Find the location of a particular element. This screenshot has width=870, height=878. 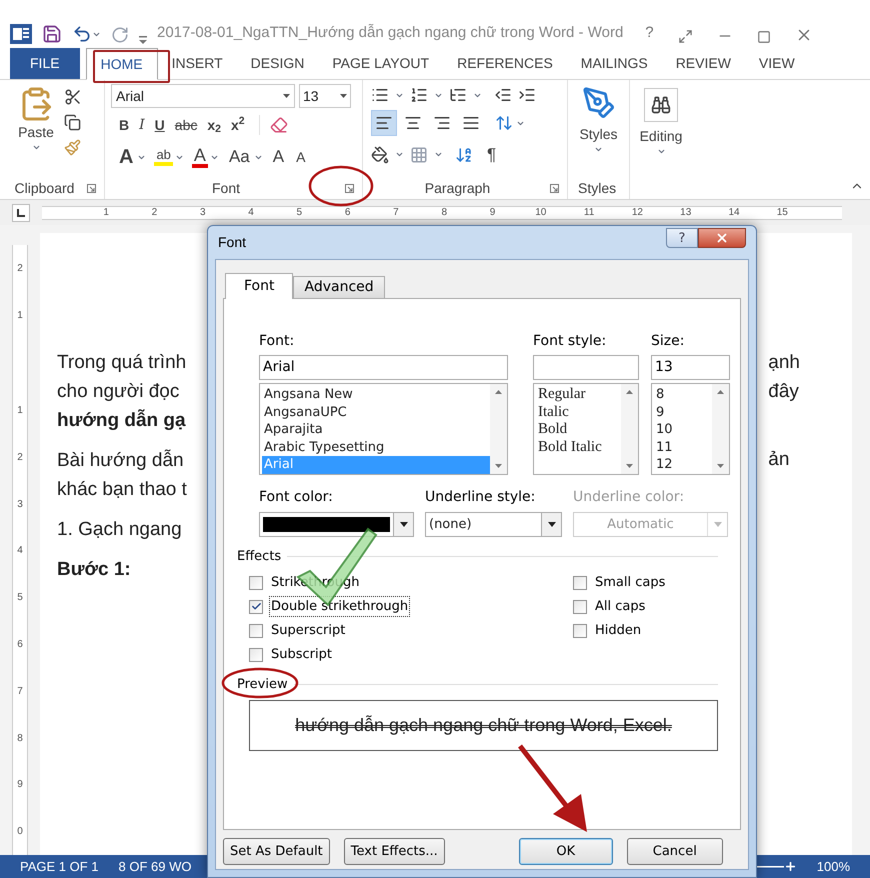

editing-button: Editing is located at coordinates (661, 118).